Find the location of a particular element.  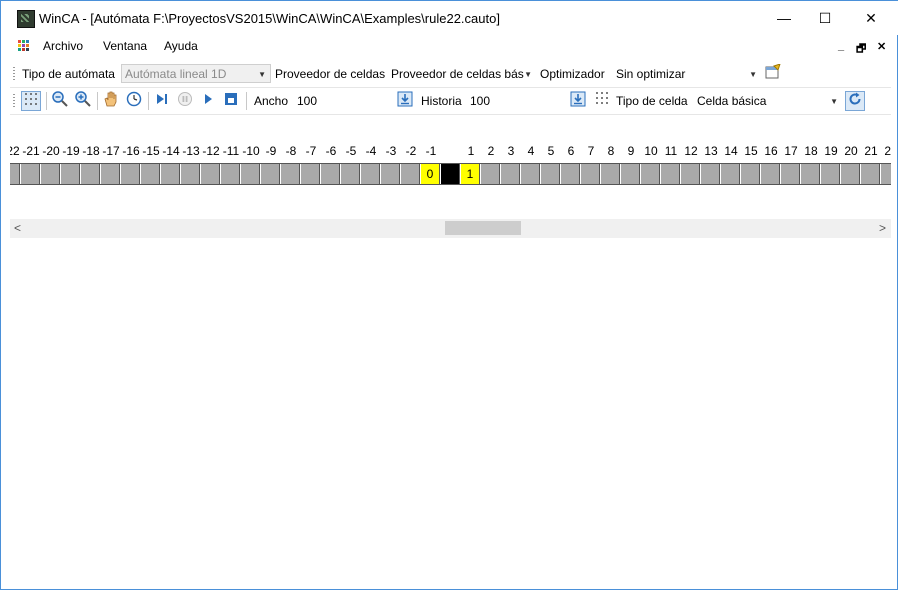

automaton-type-value: Autómata lineal 1D is located at coordinates (176, 74).